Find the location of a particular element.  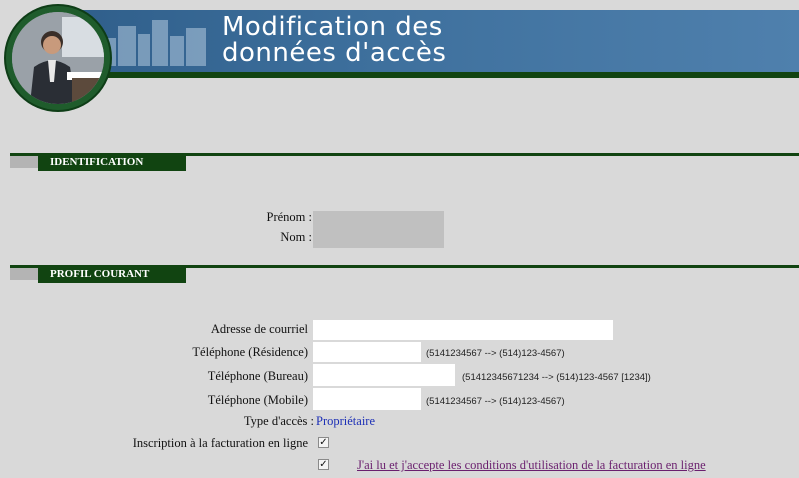

tel-residence-label: Téléphone (Résidence) is located at coordinates (250, 352).